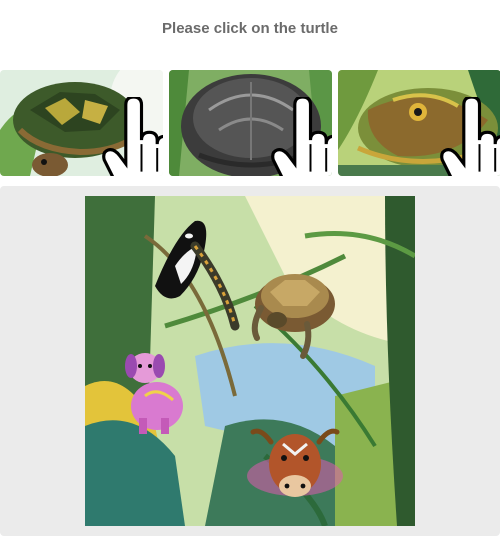  What do you see at coordinates (250, 28) in the screenshot?
I see `captcha-prompt: Please click on the turtle` at bounding box center [250, 28].